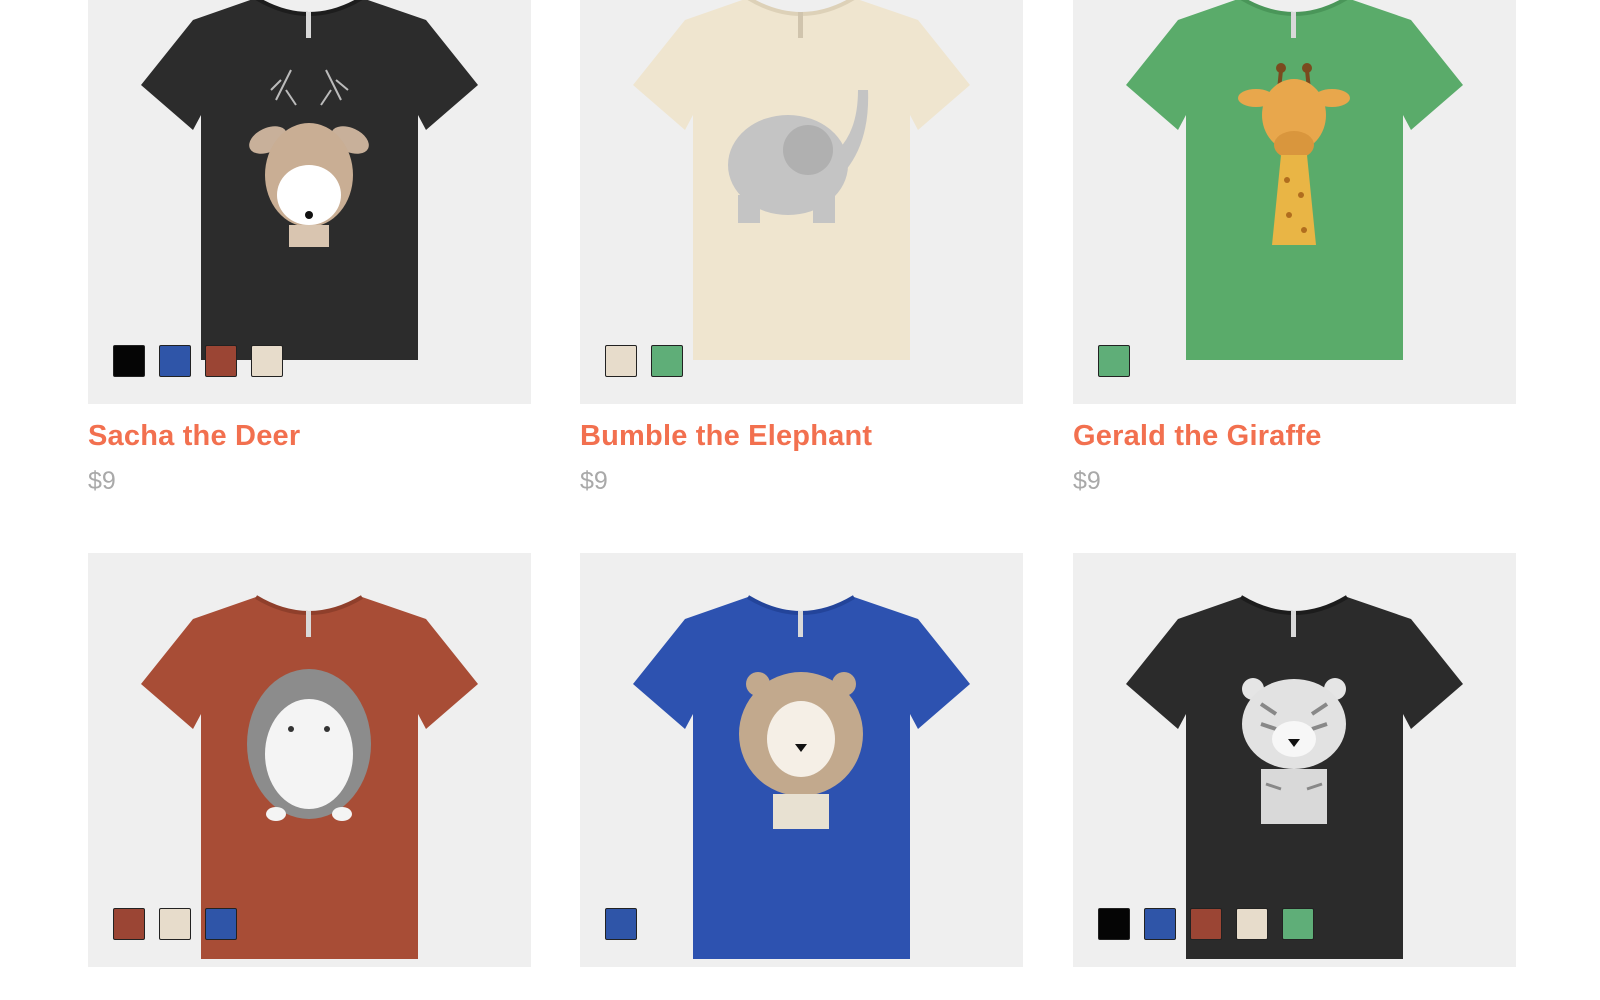 The image size is (1600, 1000). I want to click on product-card-2: Bumble the Elephant $9, so click(801, 248).